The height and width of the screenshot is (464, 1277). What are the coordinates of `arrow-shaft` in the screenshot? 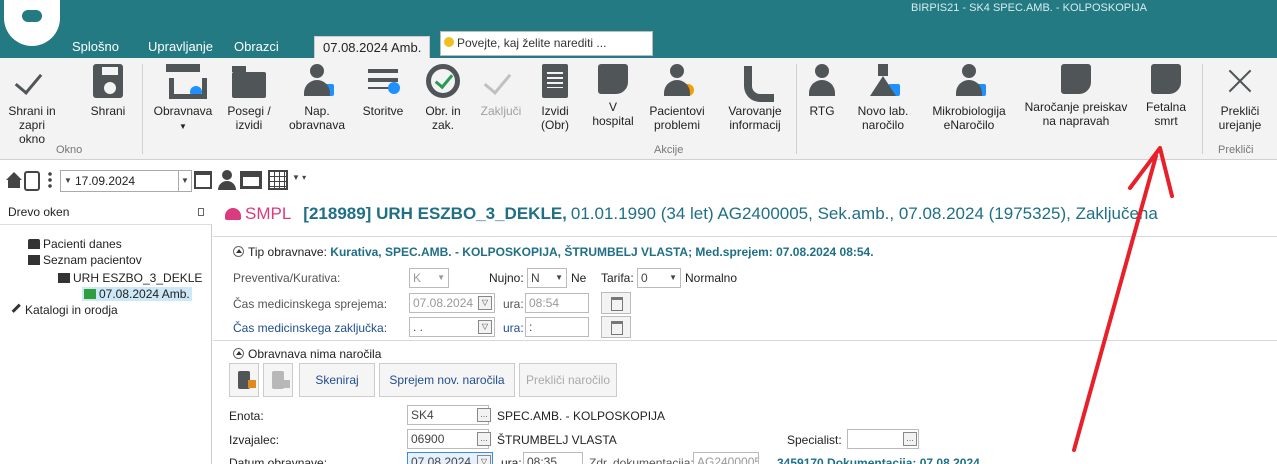 It's located at (1115, 303).